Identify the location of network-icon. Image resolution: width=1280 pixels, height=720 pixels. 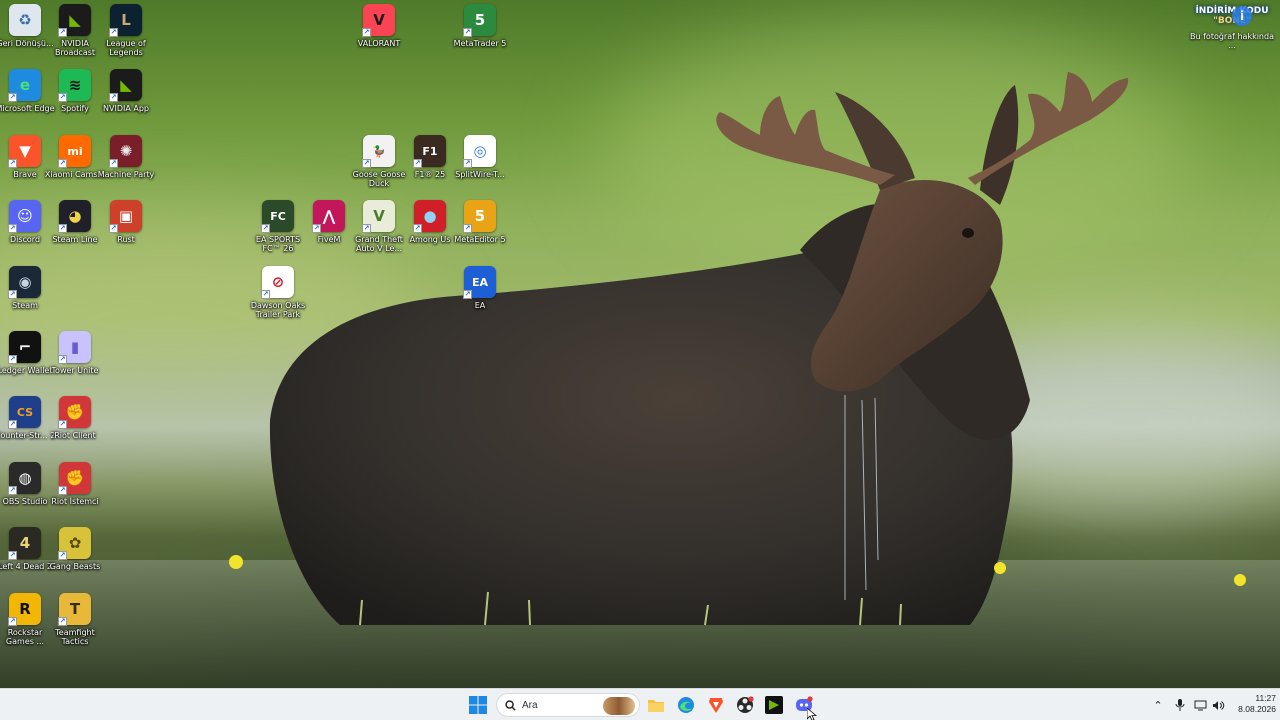
(1200, 705).